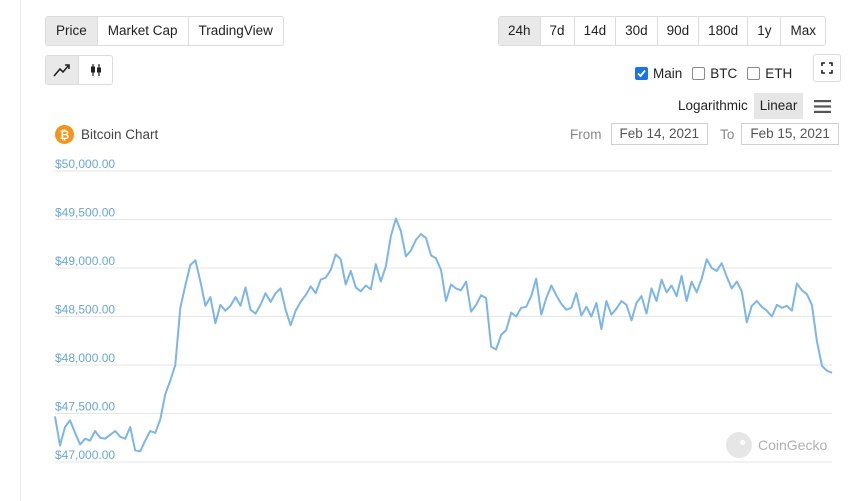 This screenshot has width=855, height=501. Describe the element at coordinates (85, 213) in the screenshot. I see `y-tick-label: $49,500.00` at that location.